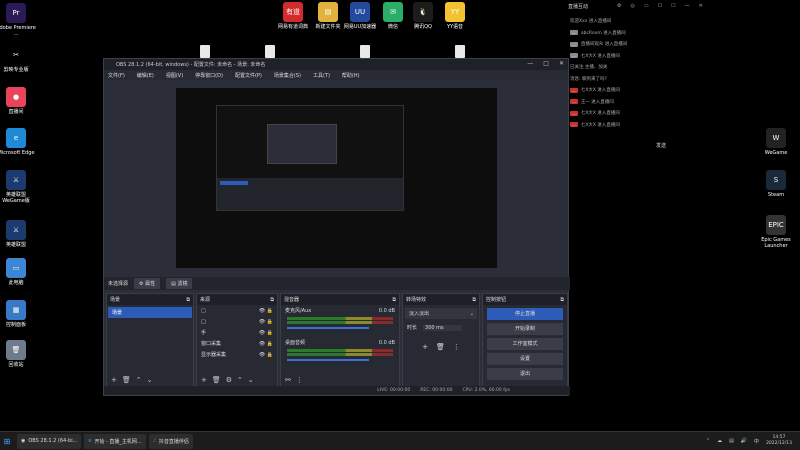 Image resolution: width=800 pixels, height=450 pixels. What do you see at coordinates (525, 359) in the screenshot?
I see `settings-button: 设置` at bounding box center [525, 359].